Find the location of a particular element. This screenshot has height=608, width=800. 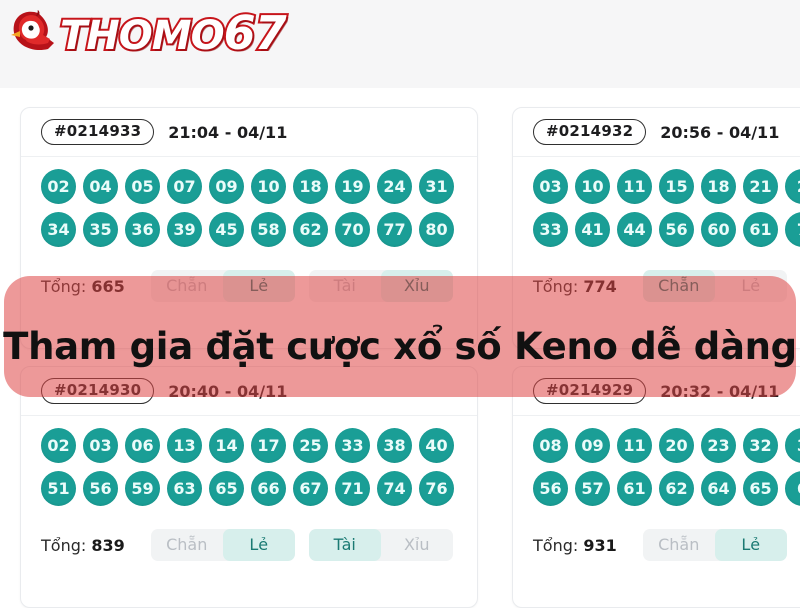

rooster-head-icon is located at coordinates (39, 34).